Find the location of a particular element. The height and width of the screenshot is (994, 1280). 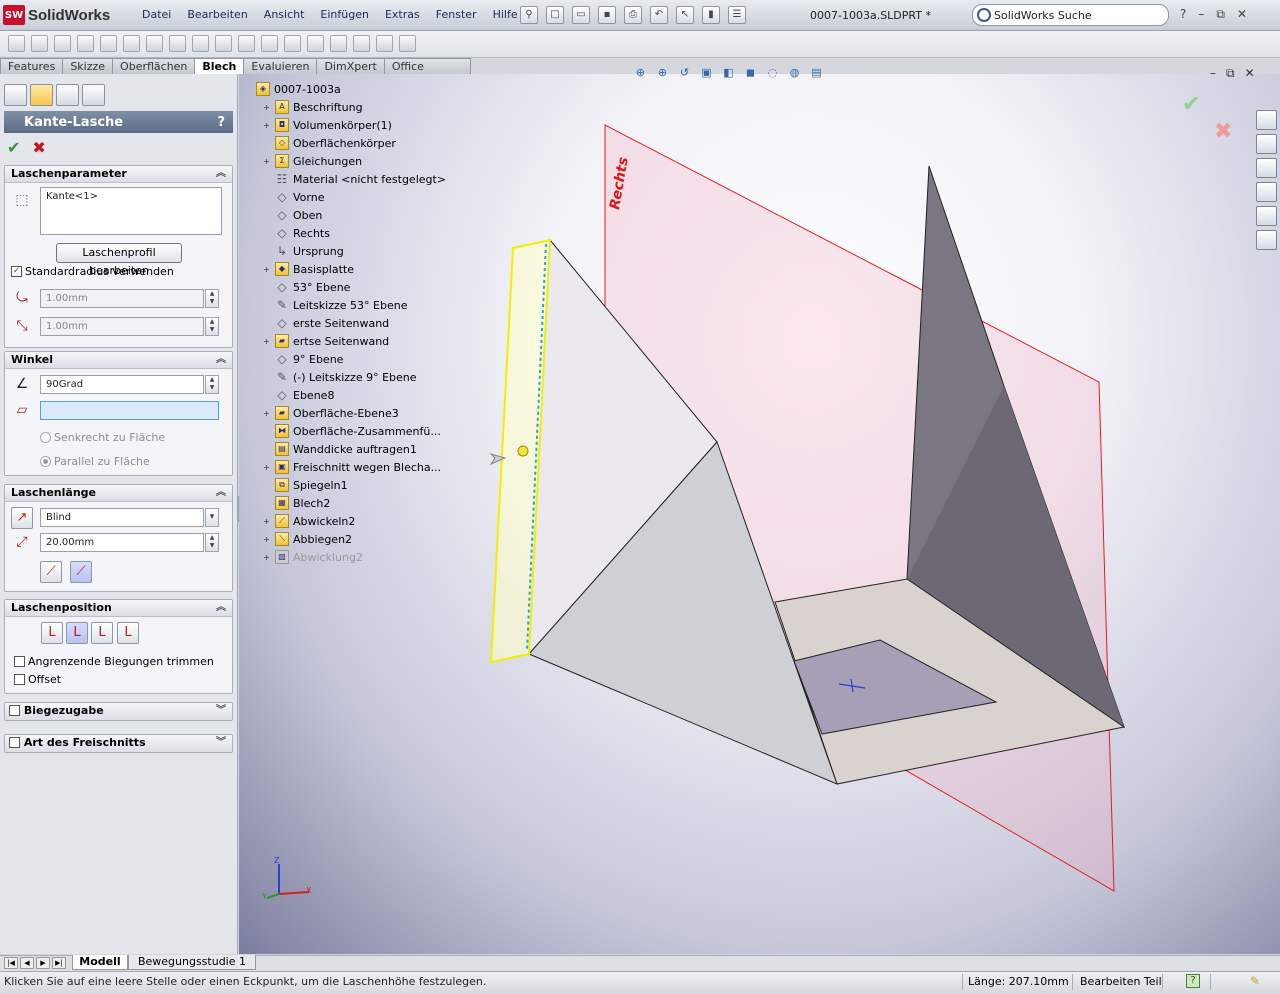

jog-icon is located at coordinates (131, 43).